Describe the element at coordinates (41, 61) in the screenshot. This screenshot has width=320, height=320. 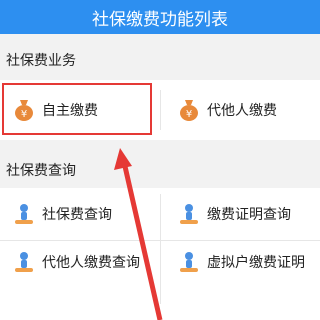
I see `section-title-business: 社保费业务` at that location.